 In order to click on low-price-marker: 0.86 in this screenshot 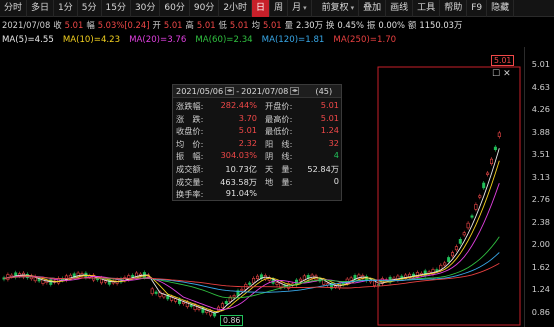, I will do `click(232, 320)`.